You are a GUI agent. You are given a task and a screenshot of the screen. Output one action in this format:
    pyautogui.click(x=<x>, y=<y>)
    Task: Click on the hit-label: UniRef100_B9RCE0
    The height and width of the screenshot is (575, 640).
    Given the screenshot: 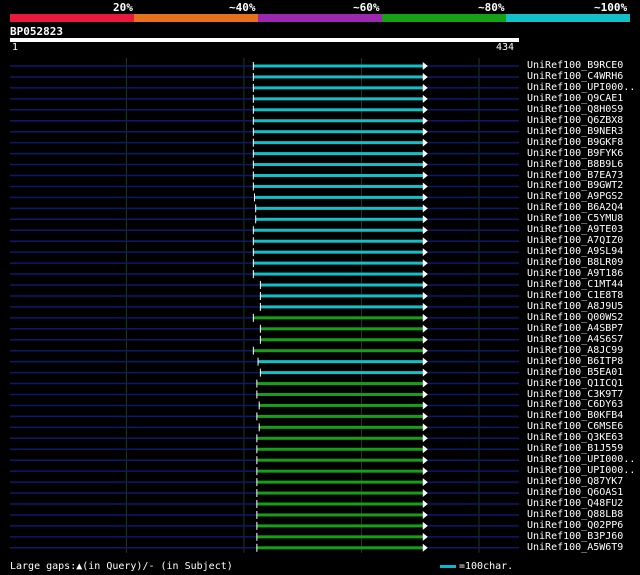 What is the action you would take?
    pyautogui.click(x=575, y=65)
    